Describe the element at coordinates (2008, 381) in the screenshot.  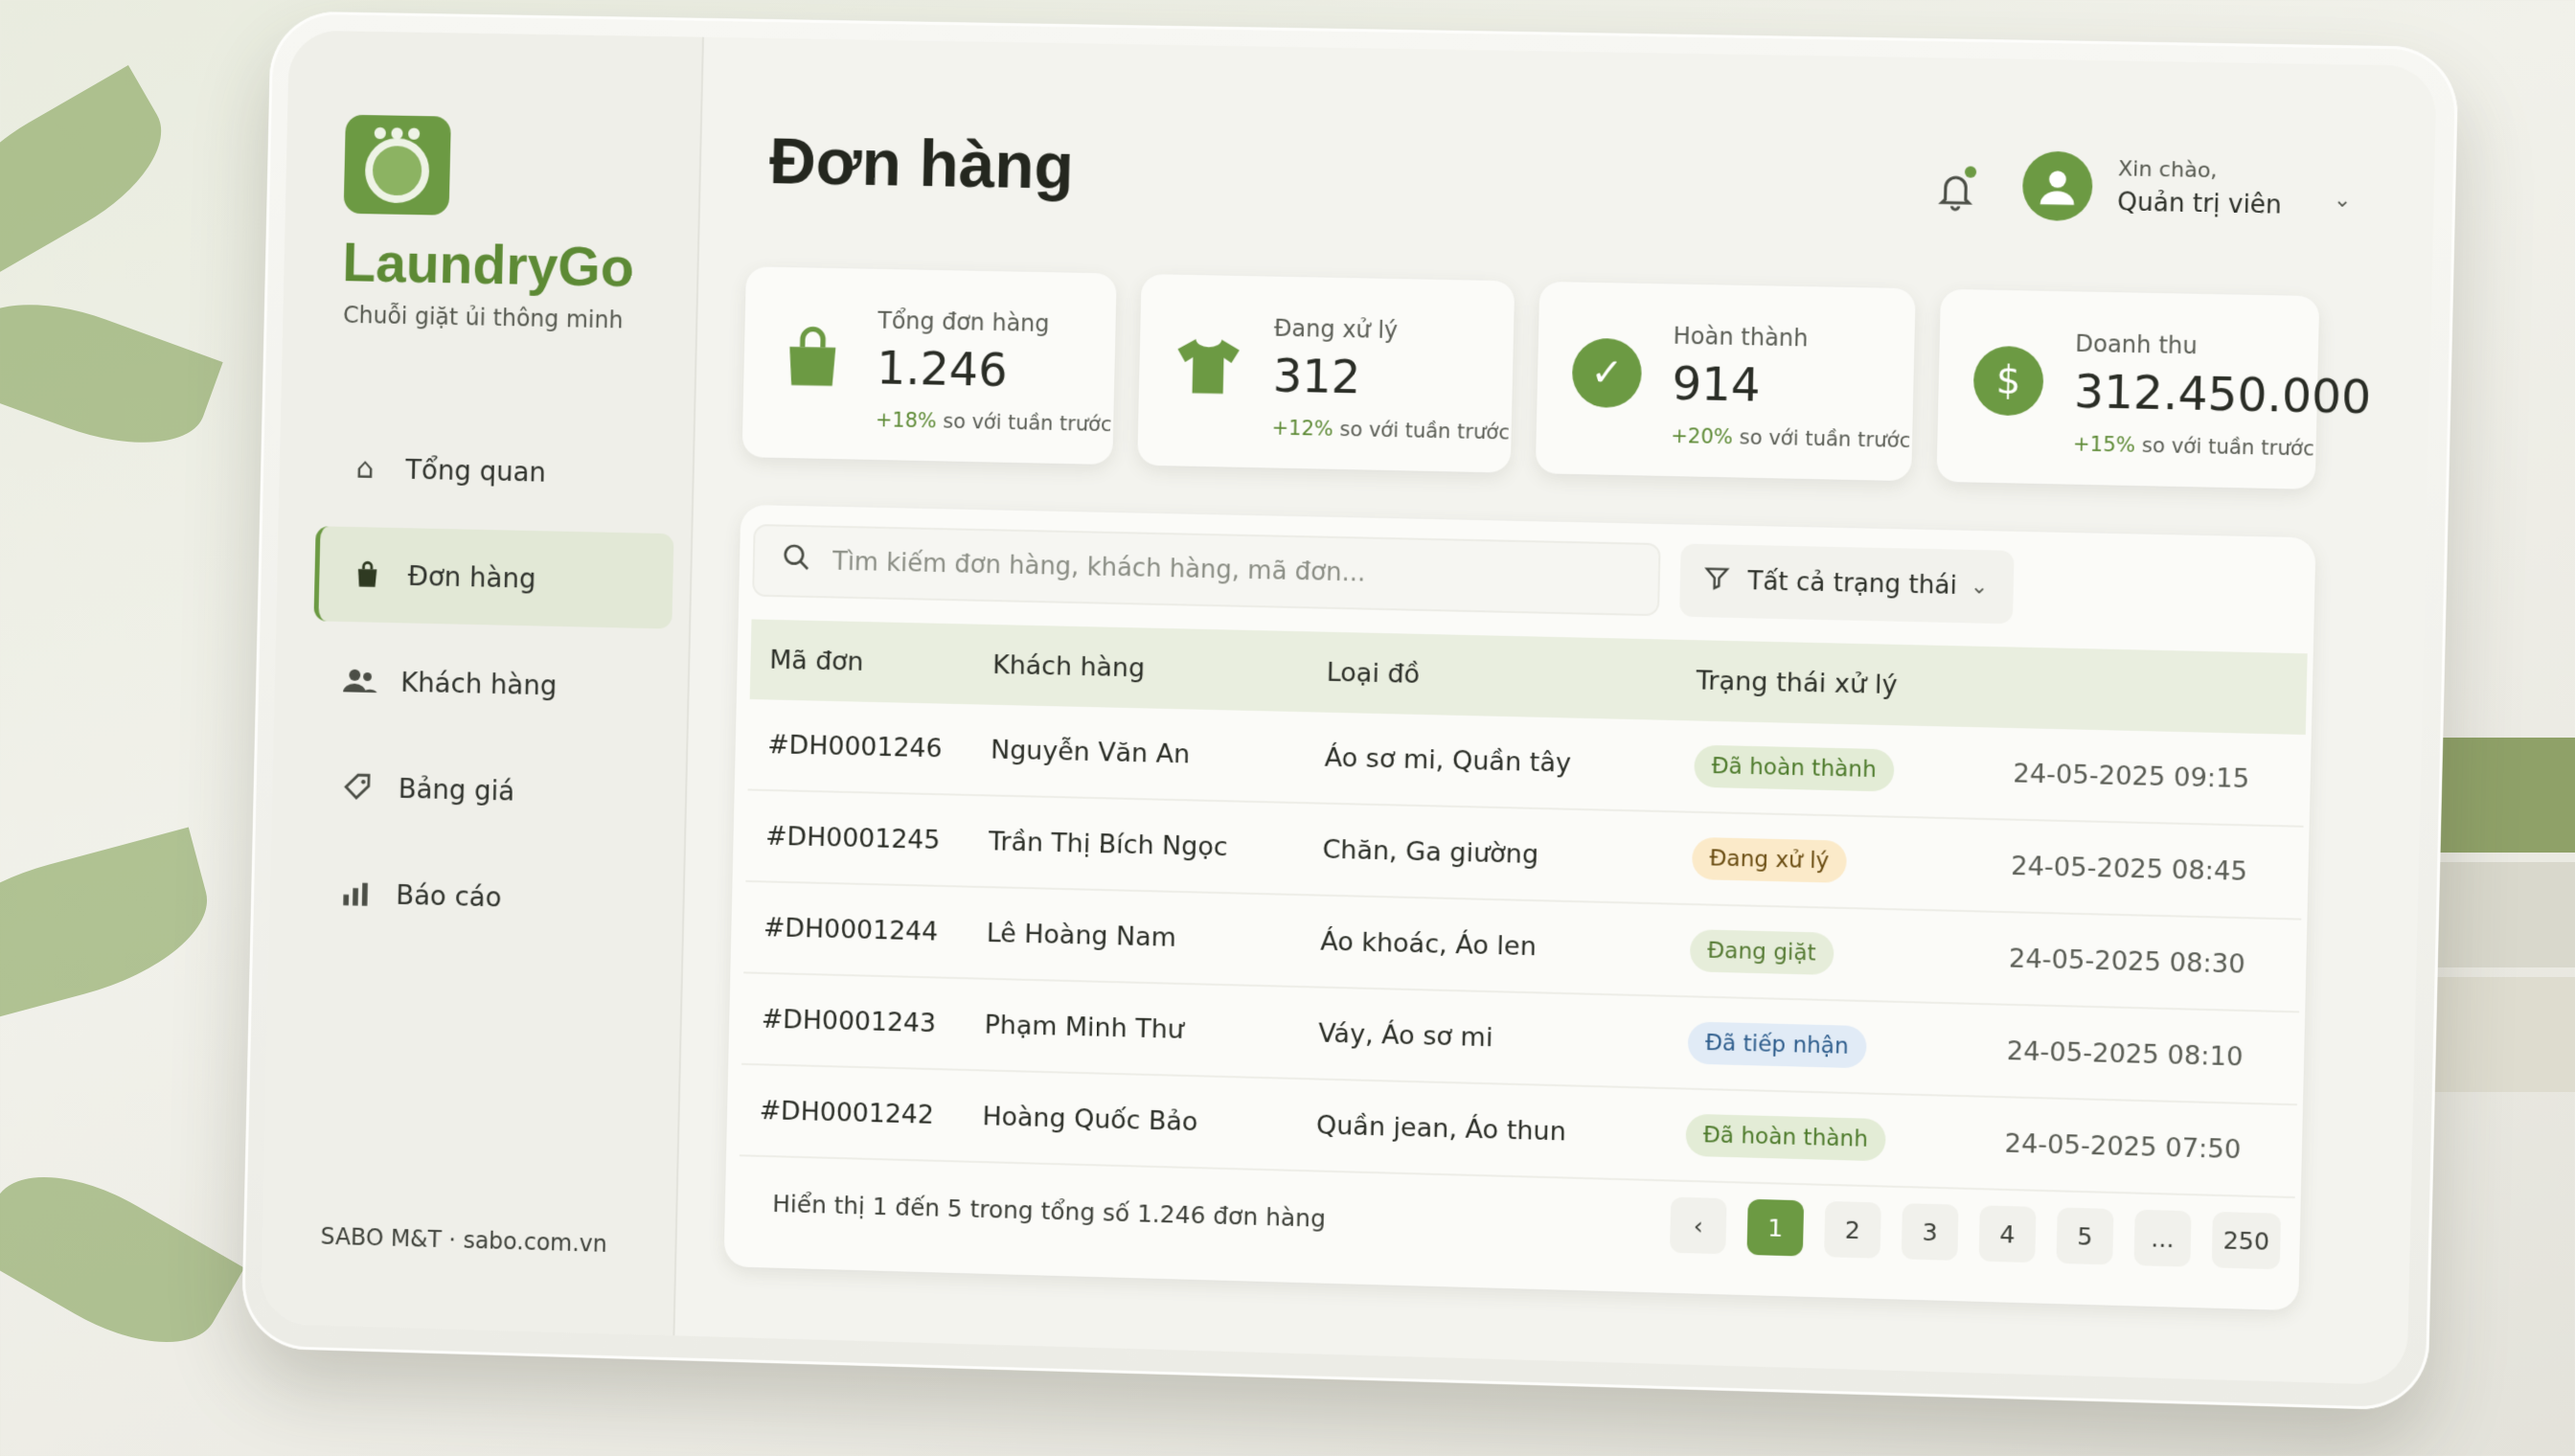
I see `dollar-icon: $` at that location.